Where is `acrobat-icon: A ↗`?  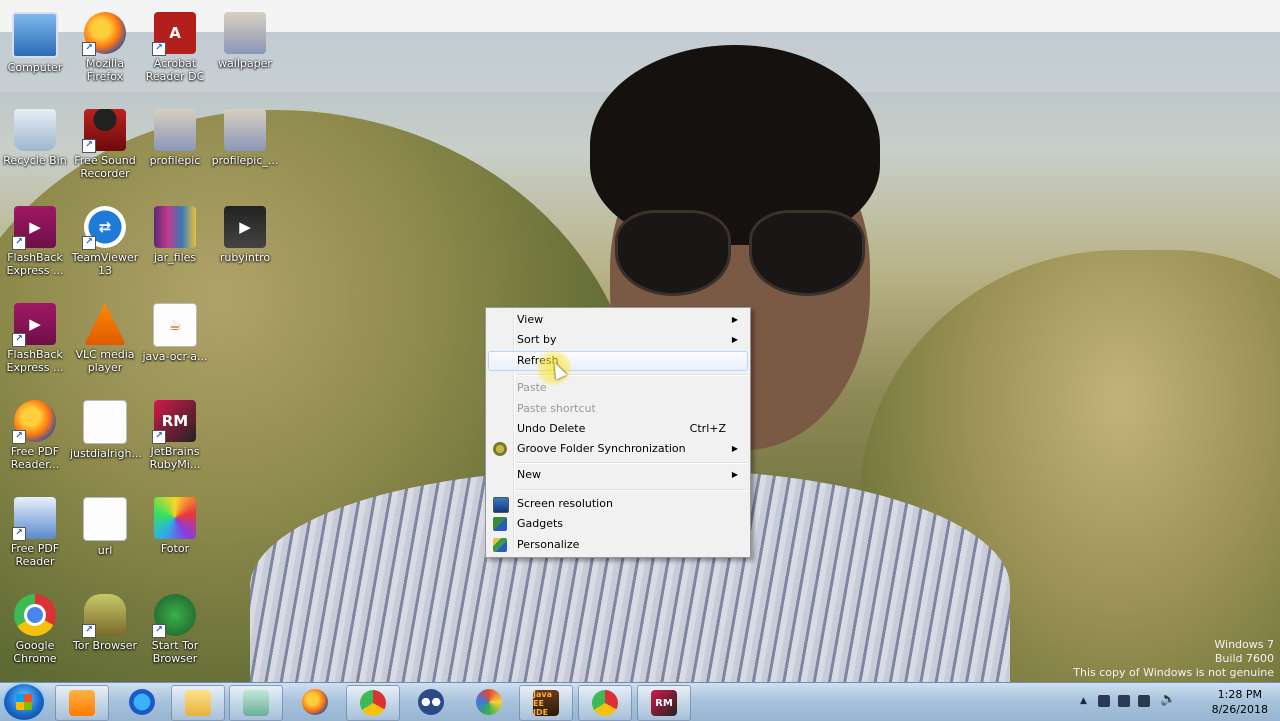 acrobat-icon: A ↗ is located at coordinates (174, 34).